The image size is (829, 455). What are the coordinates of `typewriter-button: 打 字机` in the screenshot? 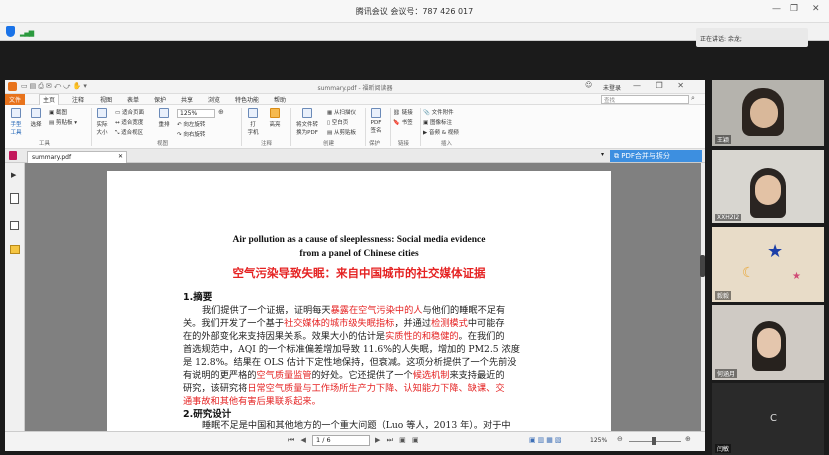 It's located at (253, 122).